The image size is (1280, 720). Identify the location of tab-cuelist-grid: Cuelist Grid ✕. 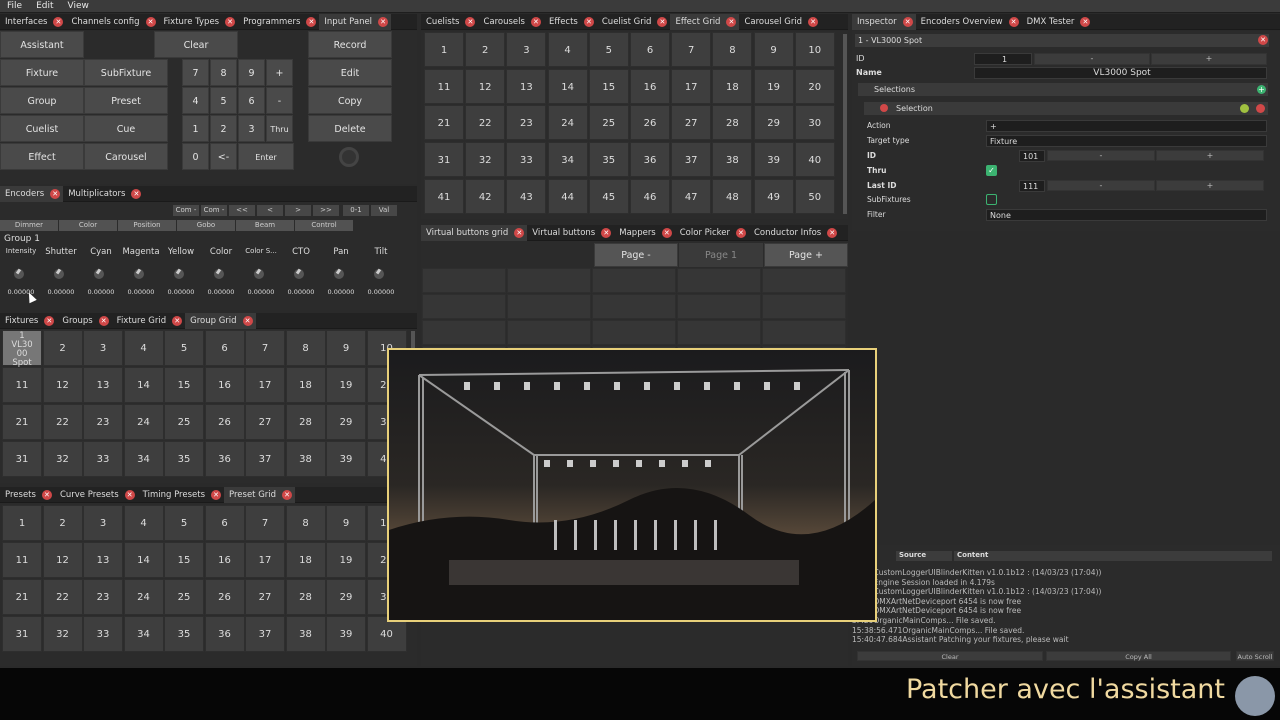
(634, 22).